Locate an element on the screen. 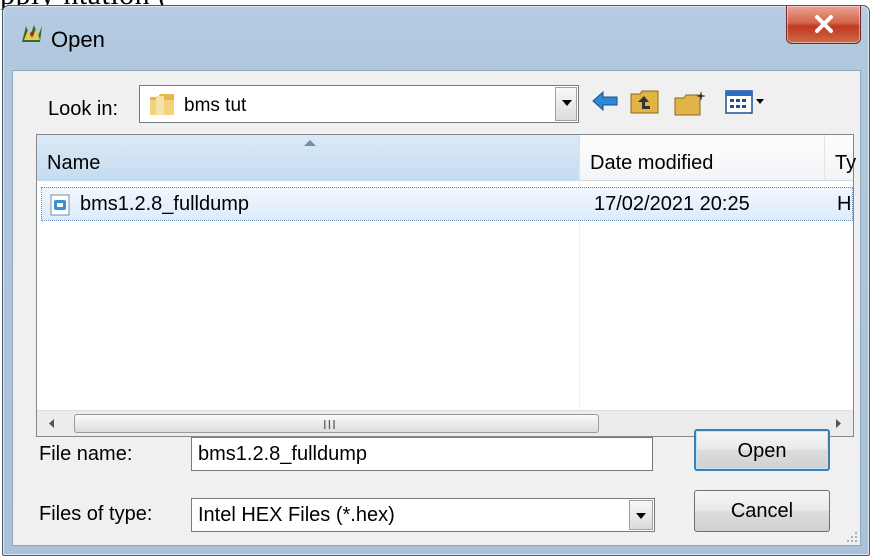  filetype-dropdown: Intel HEX Files (*.hex) is located at coordinates (423, 515).